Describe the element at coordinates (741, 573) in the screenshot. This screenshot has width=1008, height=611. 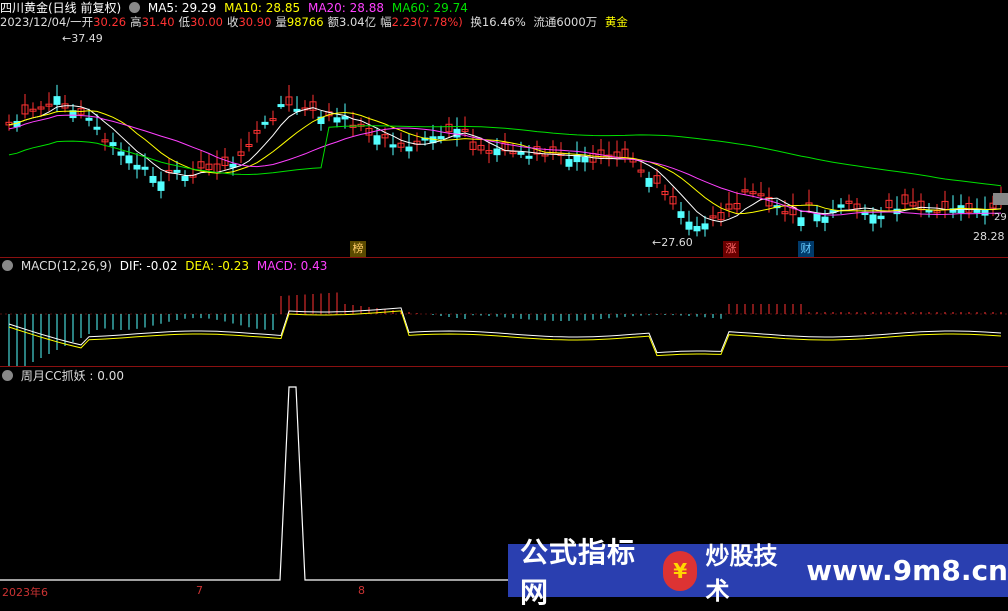
I see `watermark-slogan: 炒股技术` at that location.